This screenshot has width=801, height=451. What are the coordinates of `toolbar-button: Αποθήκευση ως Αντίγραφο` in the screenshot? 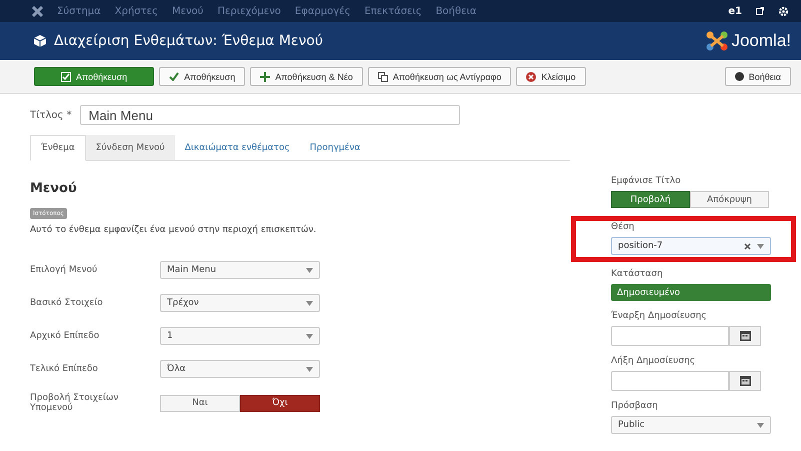 It's located at (440, 76).